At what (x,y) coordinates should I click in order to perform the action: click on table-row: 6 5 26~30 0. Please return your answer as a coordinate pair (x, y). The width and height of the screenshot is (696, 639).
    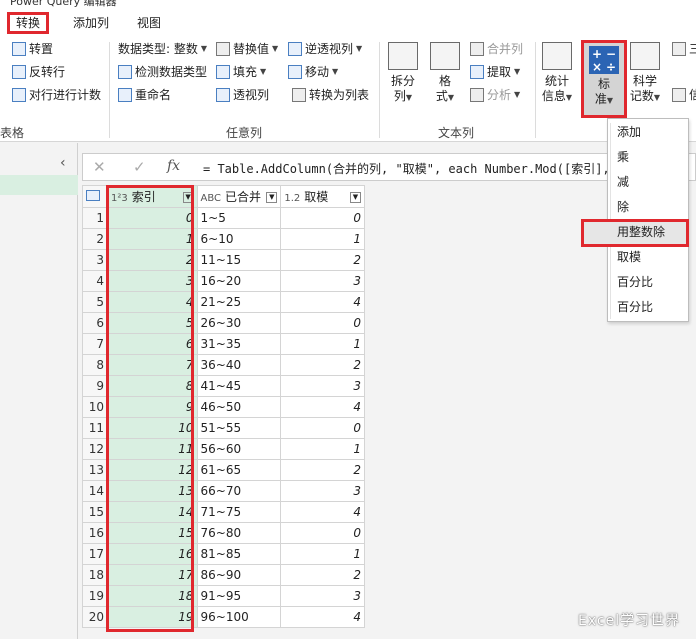
    Looking at the image, I should click on (223, 323).